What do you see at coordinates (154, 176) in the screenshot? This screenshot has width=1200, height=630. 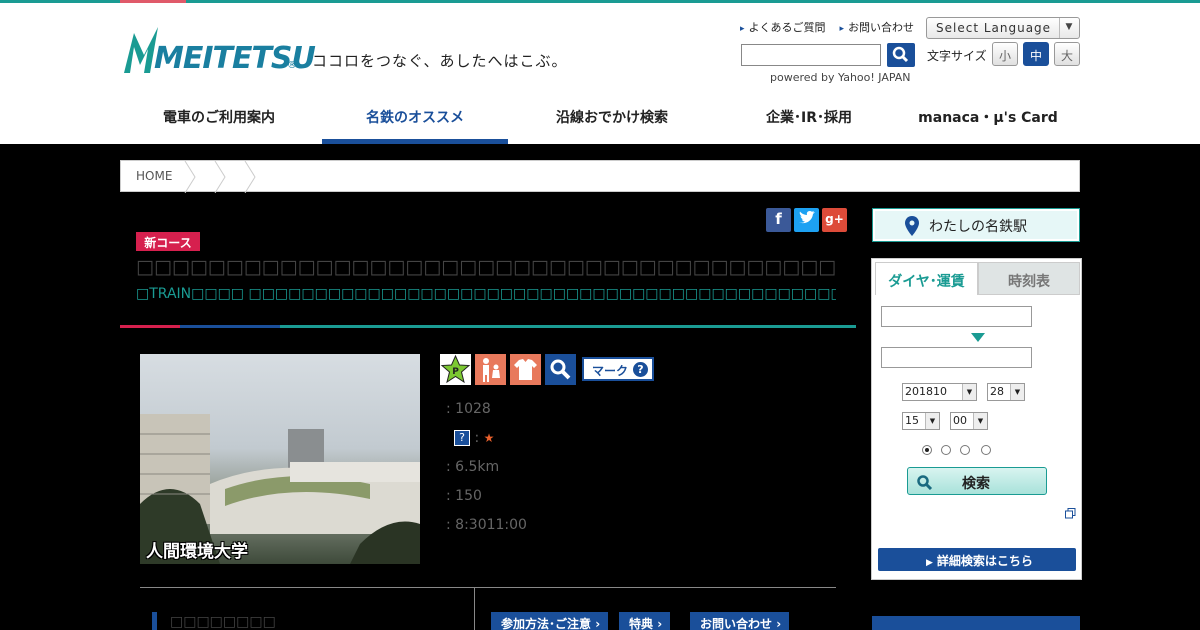 I see `breadcrumb-home: HOME` at bounding box center [154, 176].